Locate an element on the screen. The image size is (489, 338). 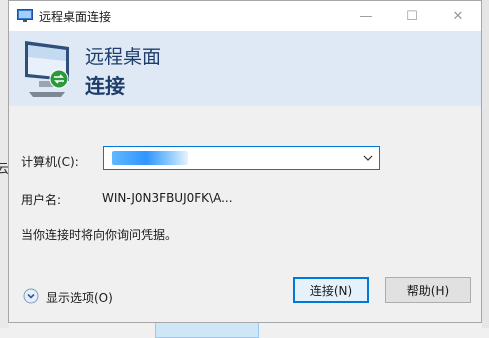
computer-combobox is located at coordinates (241, 158).